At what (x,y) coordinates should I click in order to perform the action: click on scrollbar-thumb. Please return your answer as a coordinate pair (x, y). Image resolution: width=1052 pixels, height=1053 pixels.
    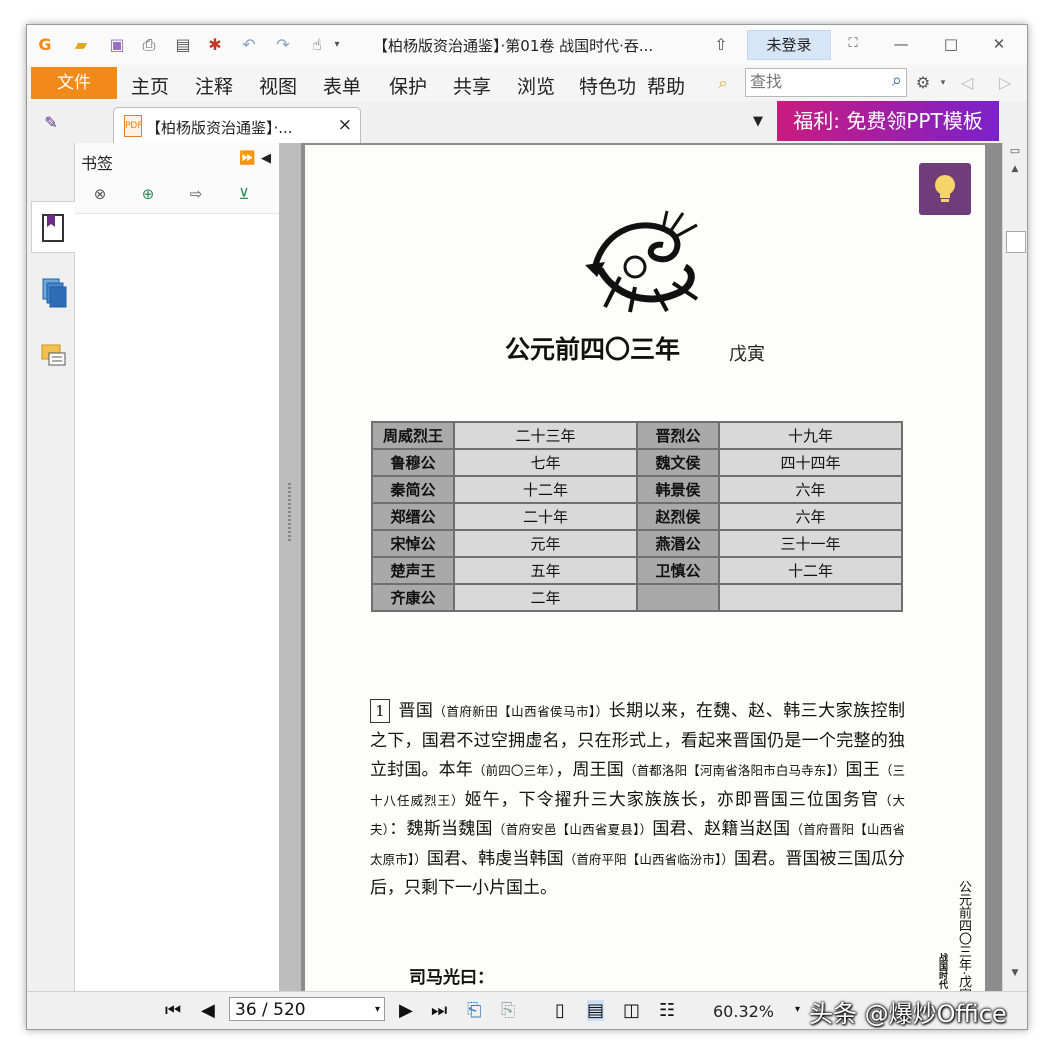
    Looking at the image, I should click on (1016, 242).